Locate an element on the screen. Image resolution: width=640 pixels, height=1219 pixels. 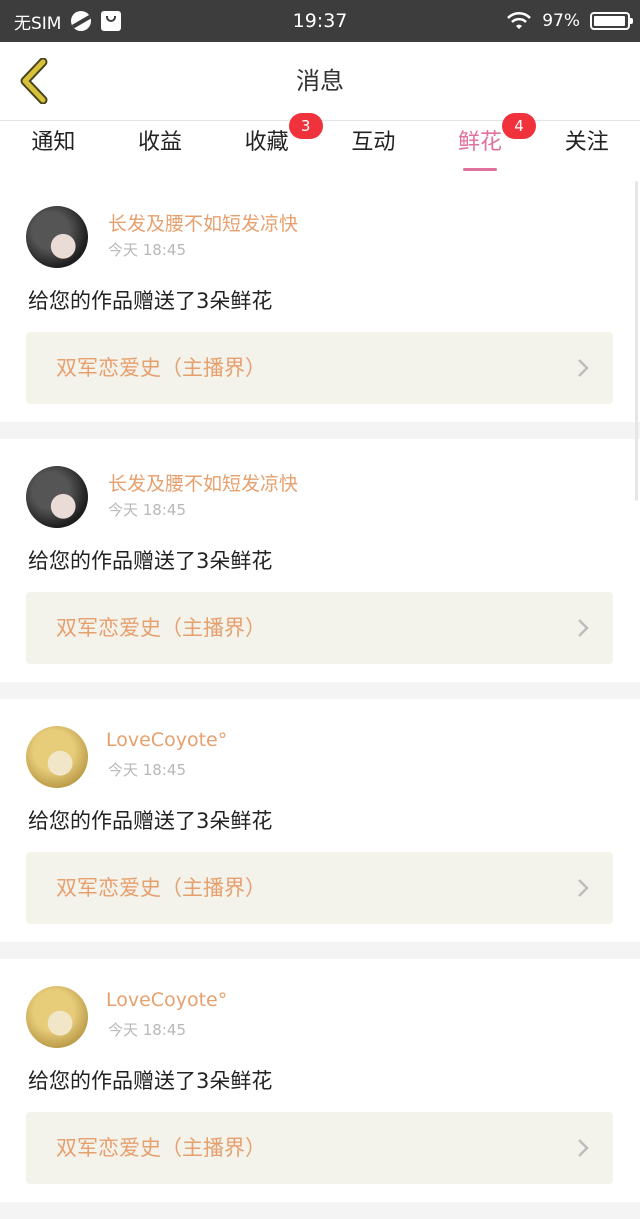
tab-earnings: 收益 is located at coordinates (160, 150).